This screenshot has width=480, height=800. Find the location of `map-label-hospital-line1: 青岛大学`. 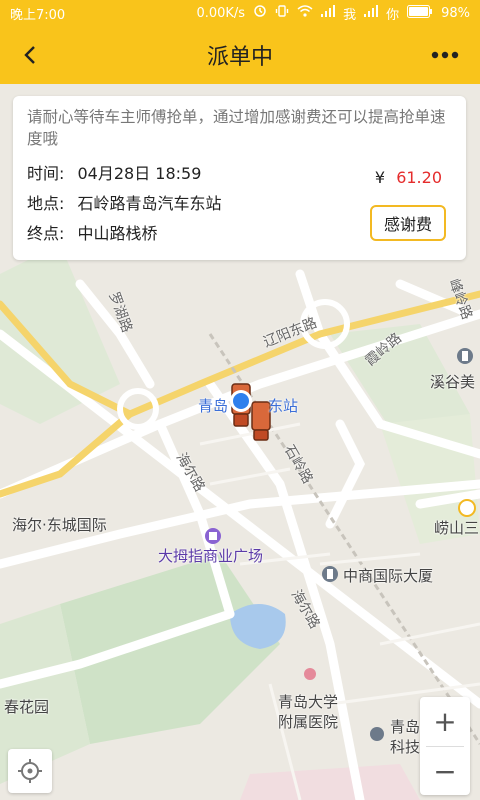

map-label-hospital-line1: 青岛大学 is located at coordinates (308, 702).